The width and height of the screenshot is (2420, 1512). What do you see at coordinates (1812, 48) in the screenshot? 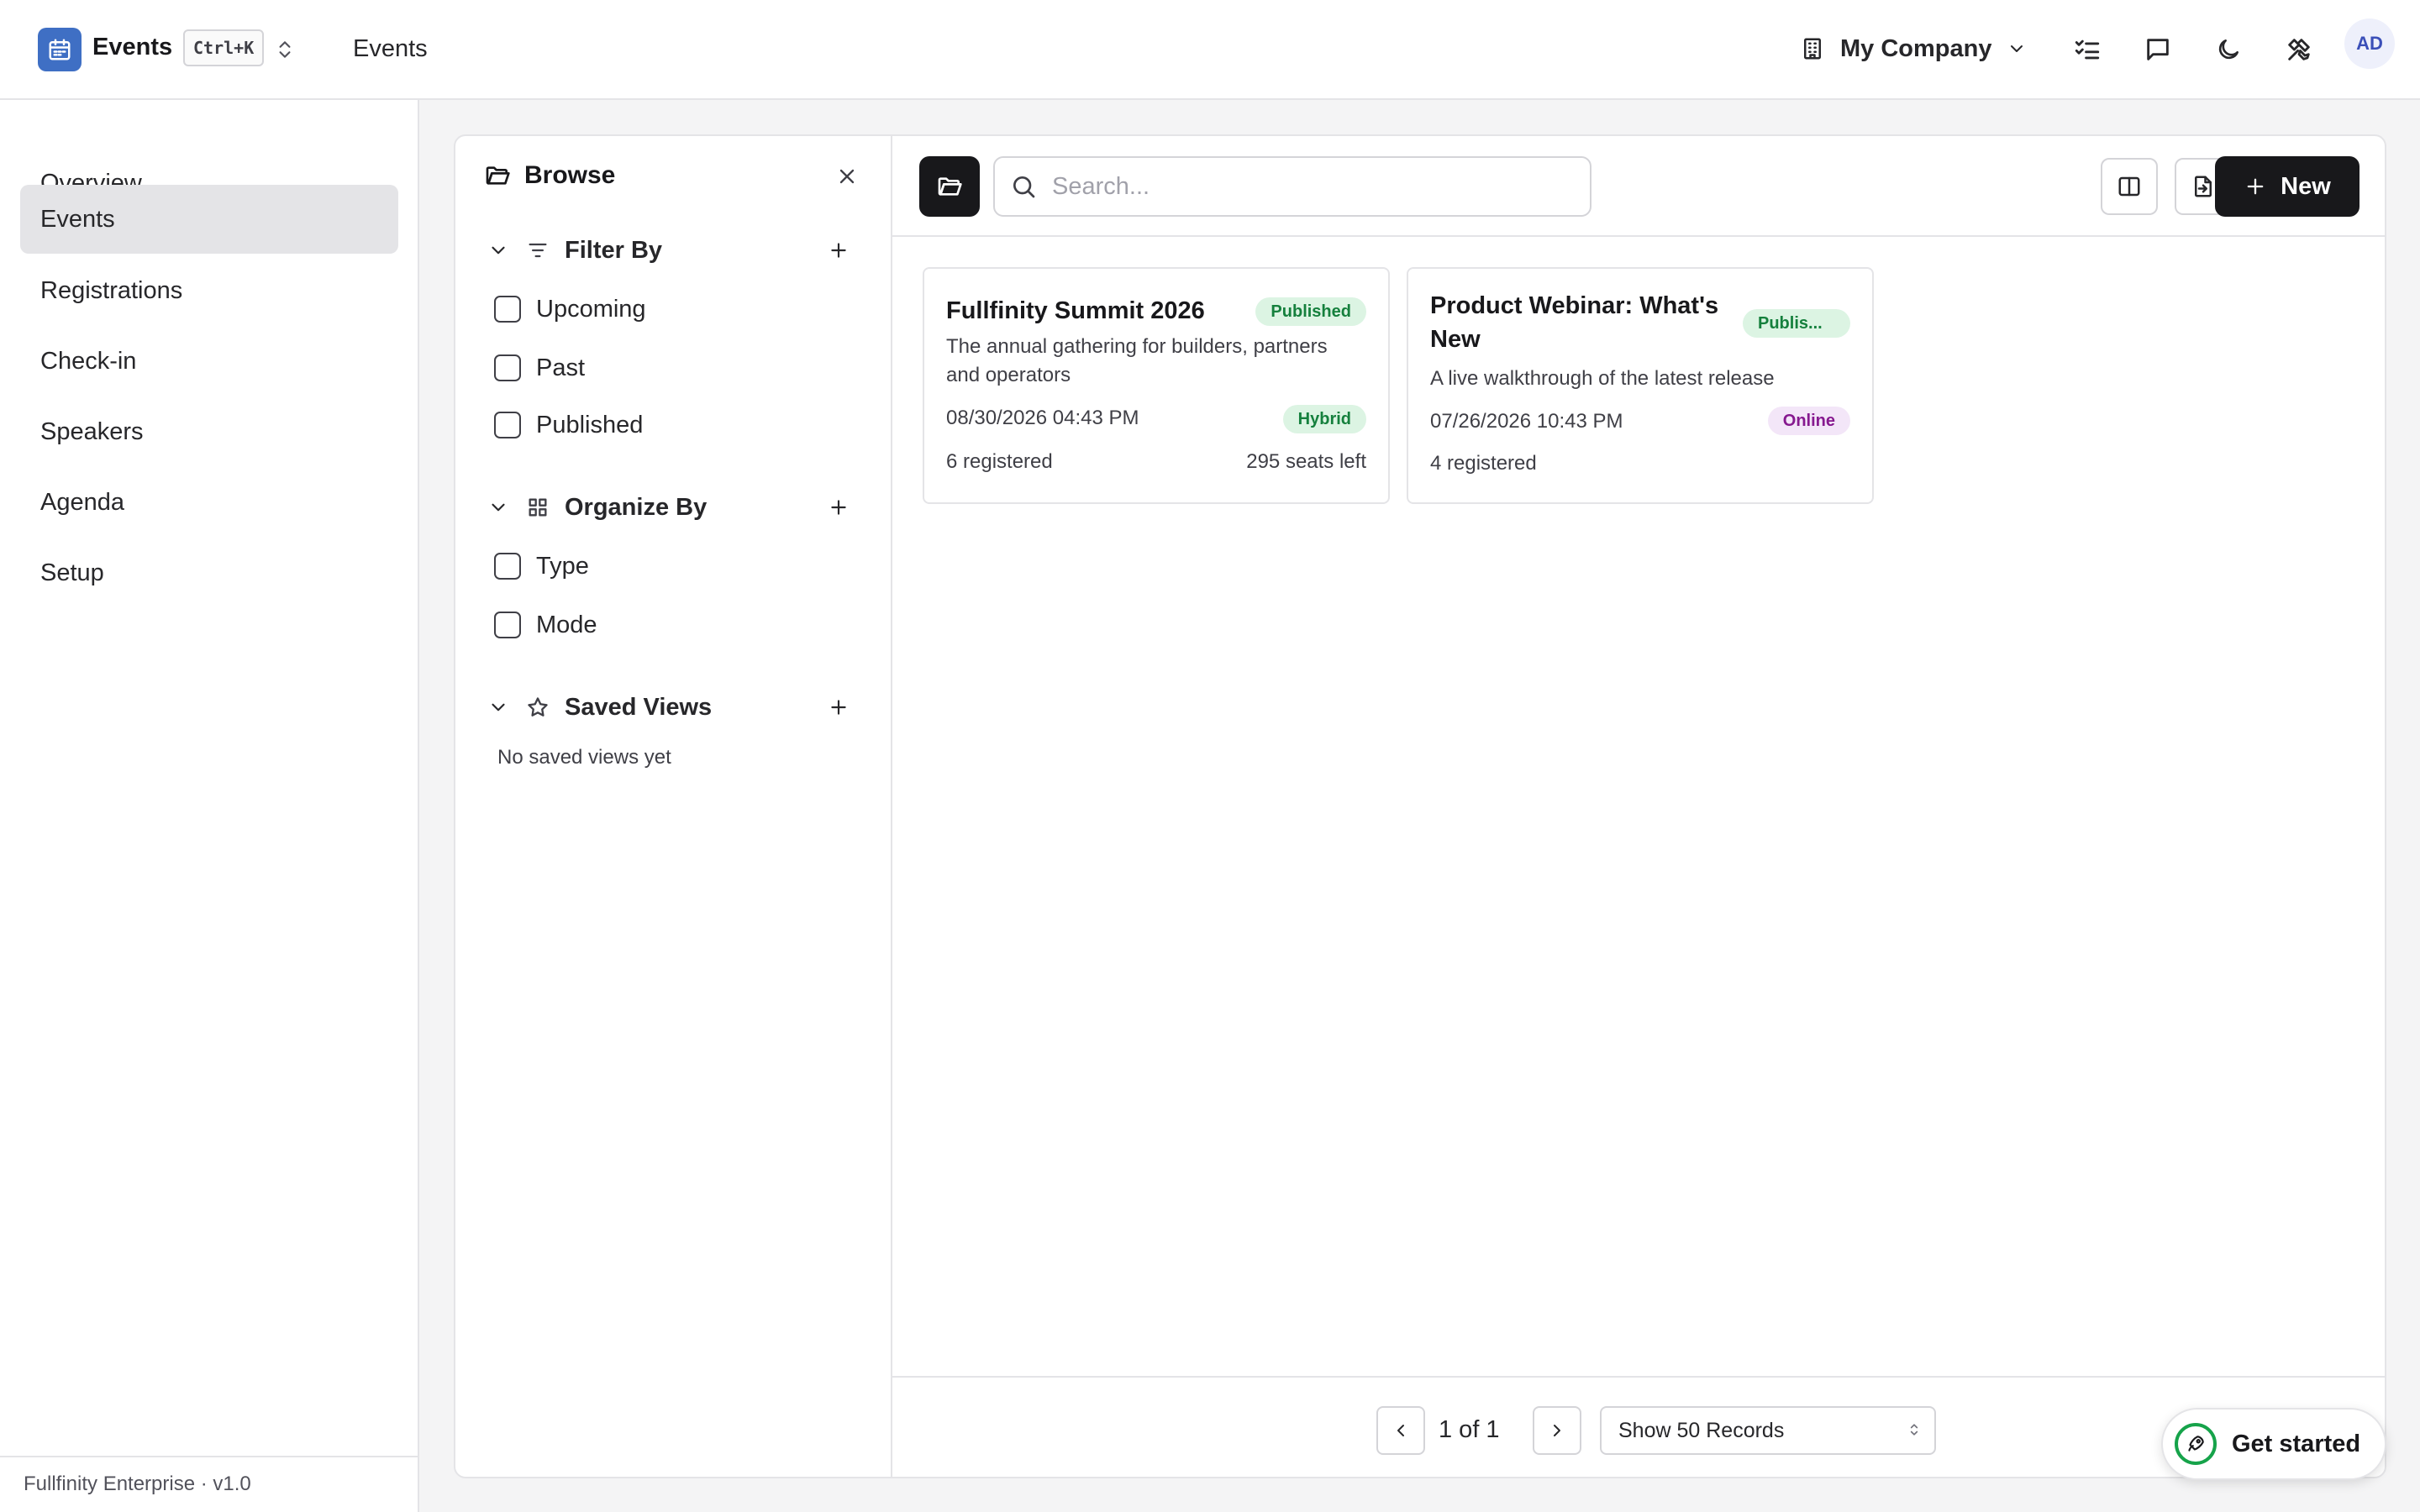
I see `building-icon` at bounding box center [1812, 48].